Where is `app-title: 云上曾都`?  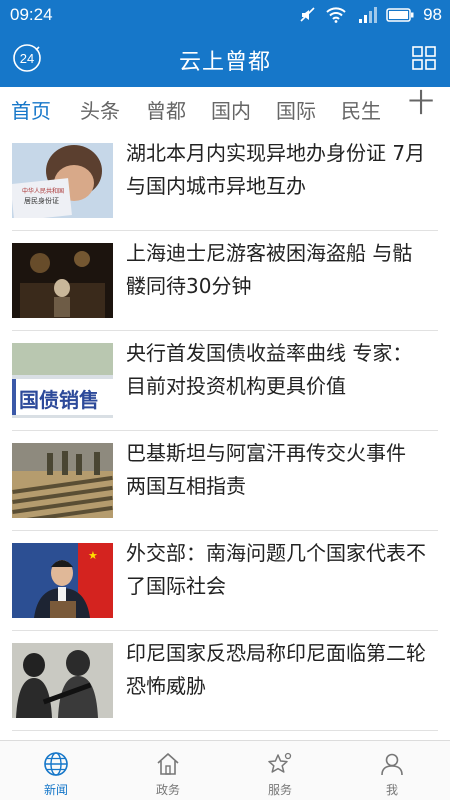 app-title: 云上曾都 is located at coordinates (224, 62).